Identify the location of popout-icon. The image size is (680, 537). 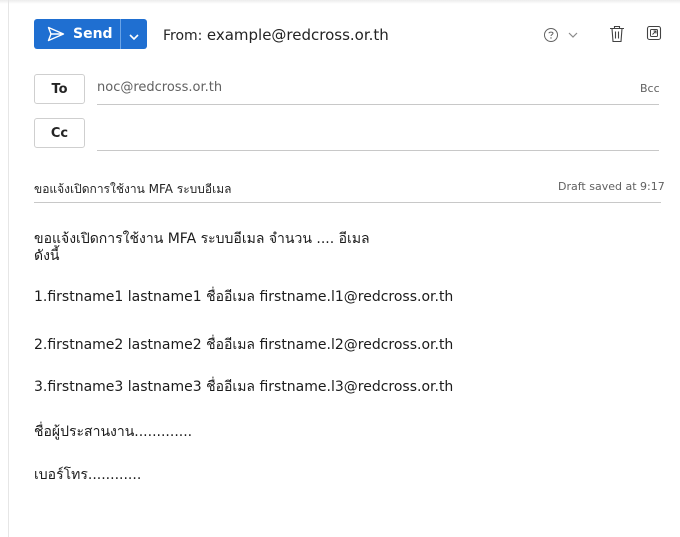
(654, 33).